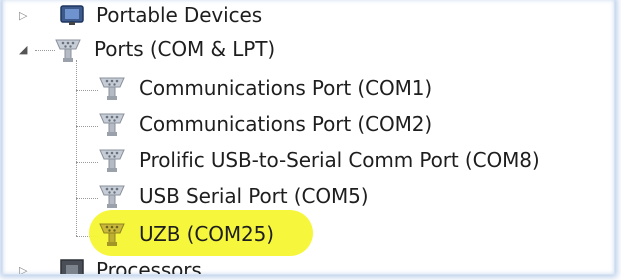  What do you see at coordinates (179, 15) in the screenshot?
I see `tree-node-label: Portable Devices` at bounding box center [179, 15].